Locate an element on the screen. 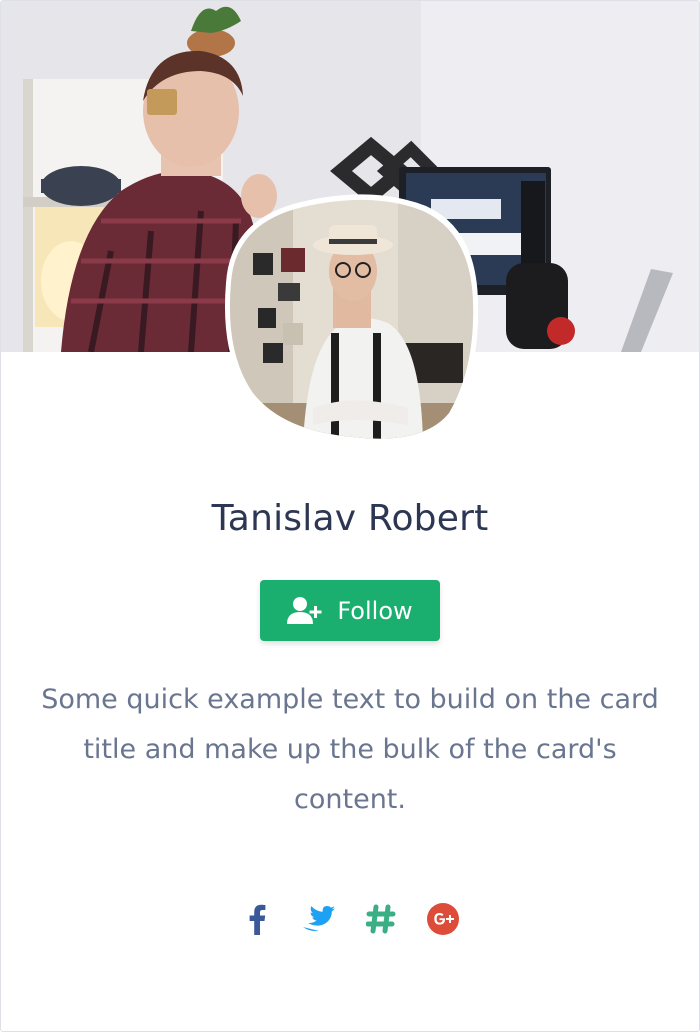 This screenshot has width=700, height=1034. profile-name: Tanislav Robert is located at coordinates (350, 518).